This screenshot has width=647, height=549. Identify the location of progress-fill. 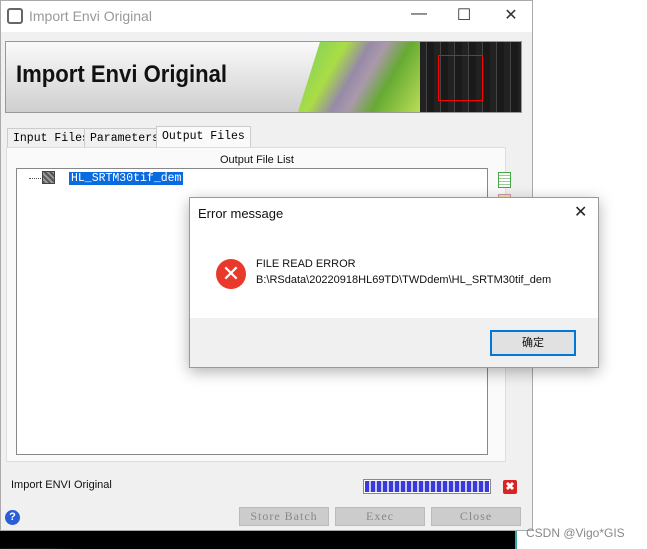
(427, 486).